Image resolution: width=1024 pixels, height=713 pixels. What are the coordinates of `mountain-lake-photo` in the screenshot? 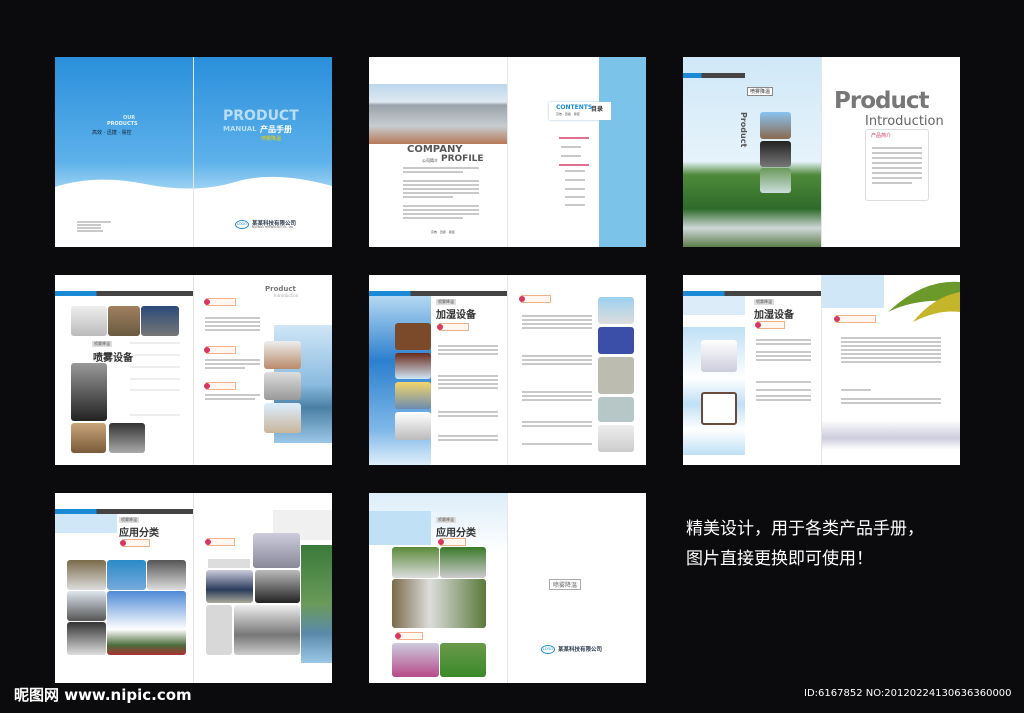 It's located at (316, 604).